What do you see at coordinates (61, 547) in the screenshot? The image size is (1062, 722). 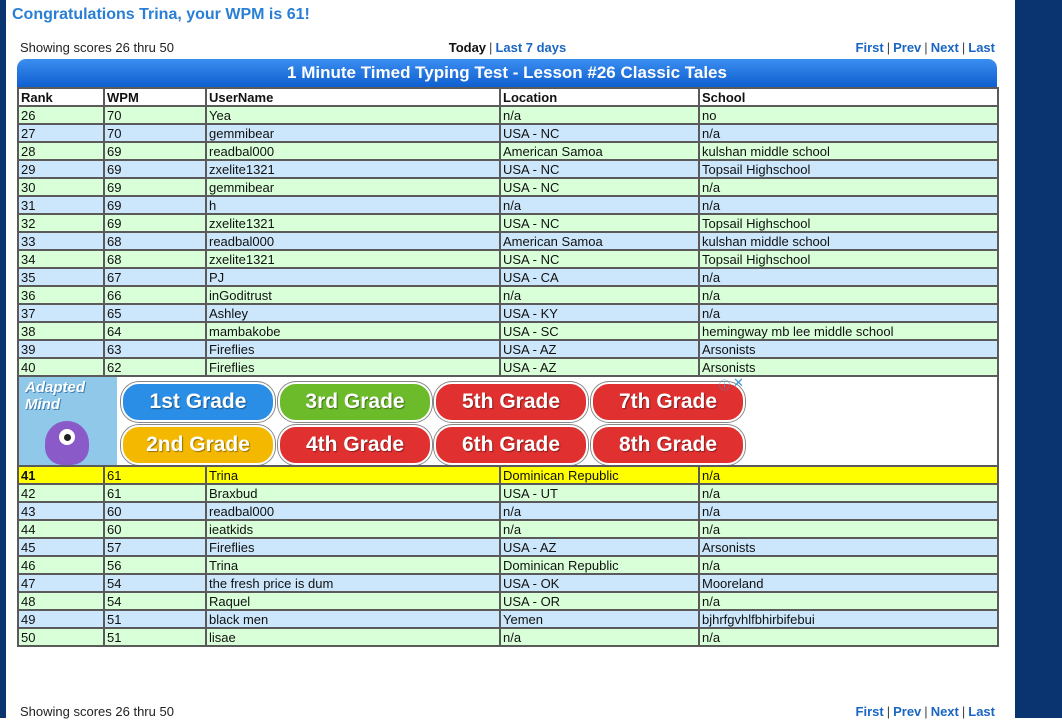 I see `rank-cell: 45` at bounding box center [61, 547].